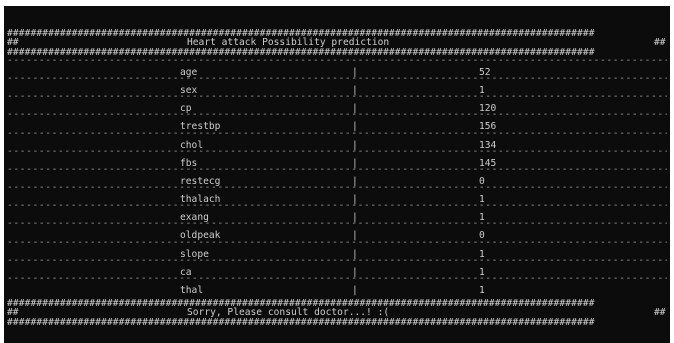 The height and width of the screenshot is (343, 674). Describe the element at coordinates (482, 290) in the screenshot. I see `field-value: 1` at that location.